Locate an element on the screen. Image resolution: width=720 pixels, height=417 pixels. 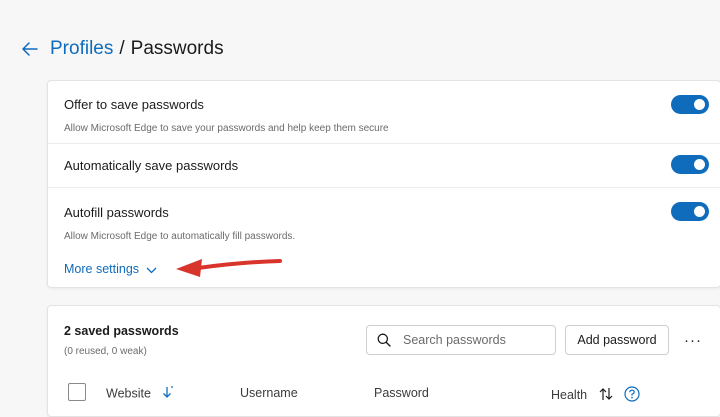
saved-passwords-health-summary: (0 reused, 0 weak) is located at coordinates (105, 351).